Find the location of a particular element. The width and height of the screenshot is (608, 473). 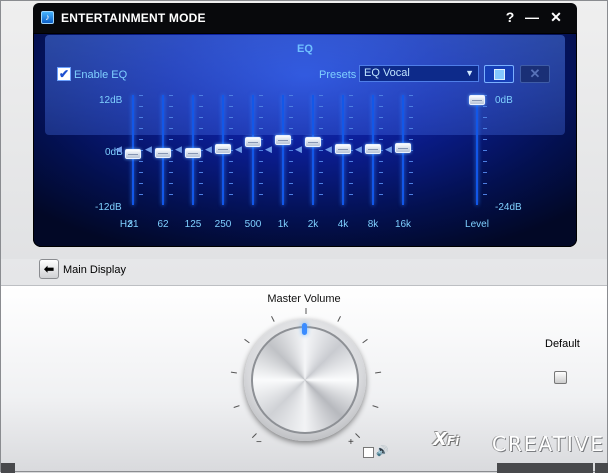

freq-label-4k: 4k is located at coordinates (343, 224).